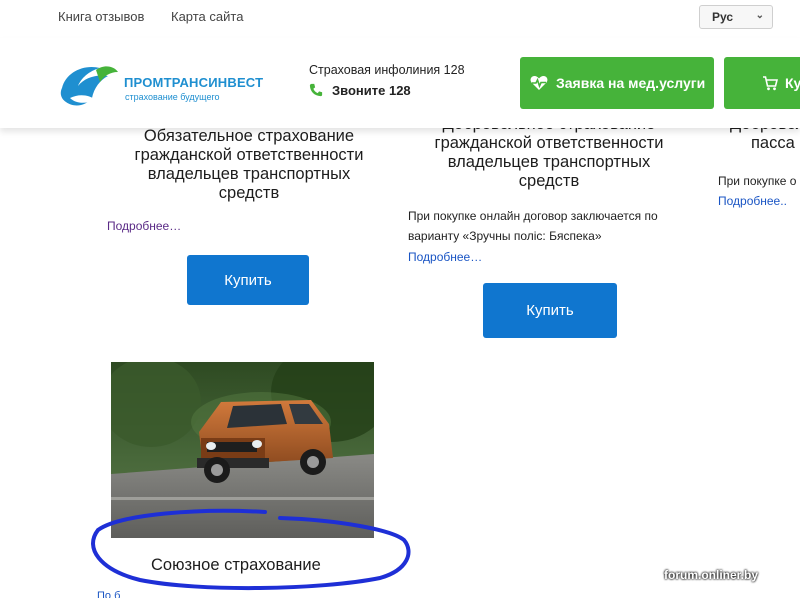 Image resolution: width=800 pixels, height=598 pixels. I want to click on chevron-down-icon: ⌄, so click(759, 15).